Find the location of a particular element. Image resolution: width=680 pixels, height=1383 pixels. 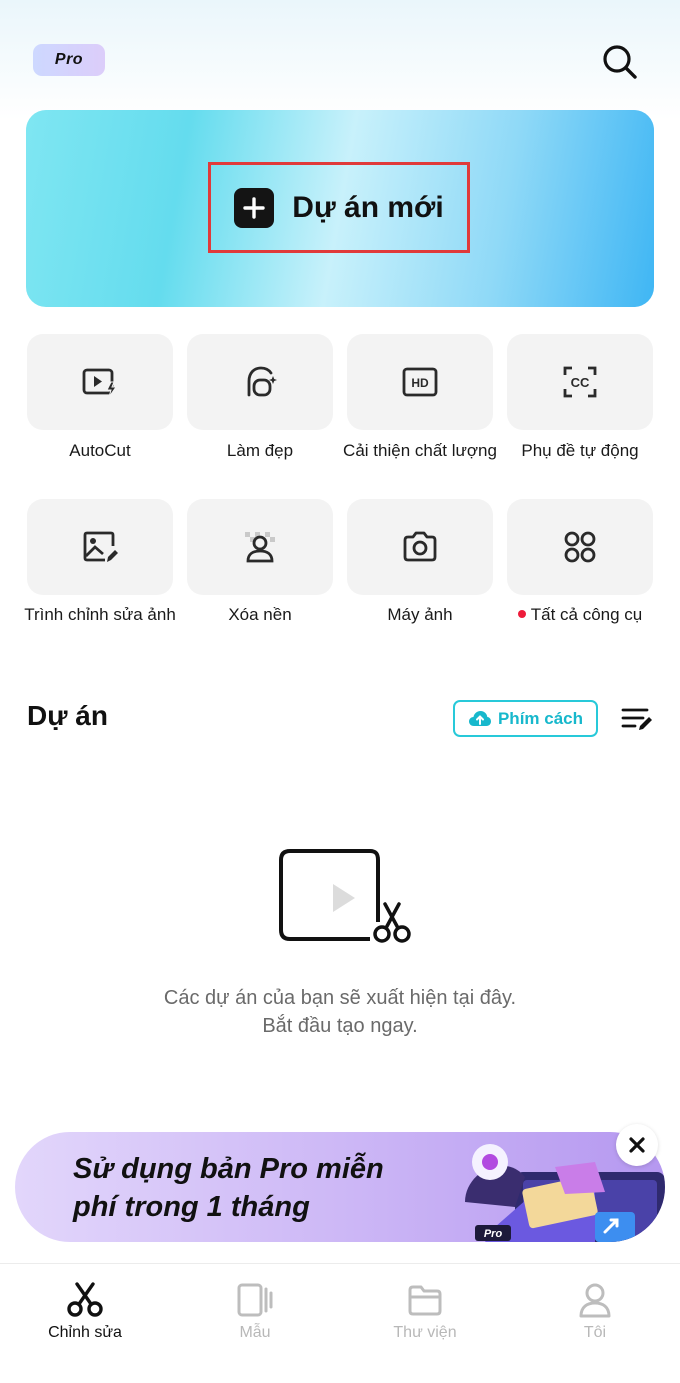

tool-autocut is located at coordinates (100, 382).